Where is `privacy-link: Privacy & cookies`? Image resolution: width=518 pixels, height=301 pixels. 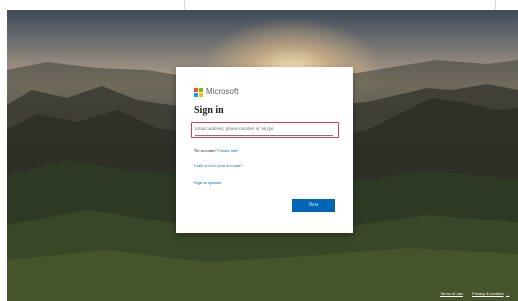 privacy-link: Privacy & cookies is located at coordinates (488, 294).